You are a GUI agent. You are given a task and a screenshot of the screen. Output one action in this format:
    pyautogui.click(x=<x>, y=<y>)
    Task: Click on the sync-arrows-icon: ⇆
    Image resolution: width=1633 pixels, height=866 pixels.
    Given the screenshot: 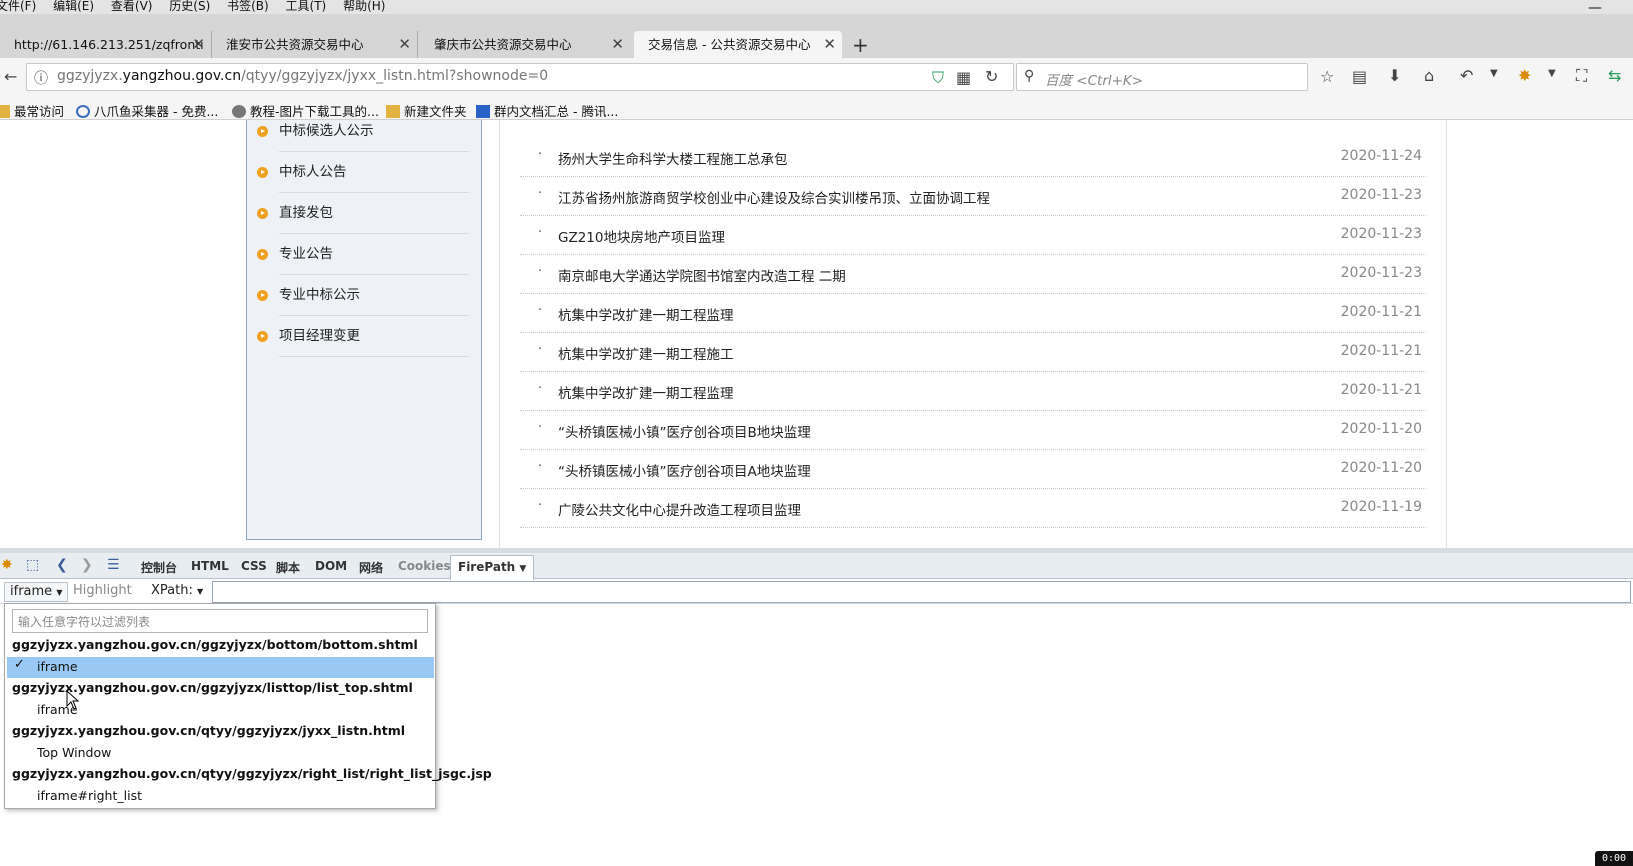 What is the action you would take?
    pyautogui.click(x=1614, y=75)
    